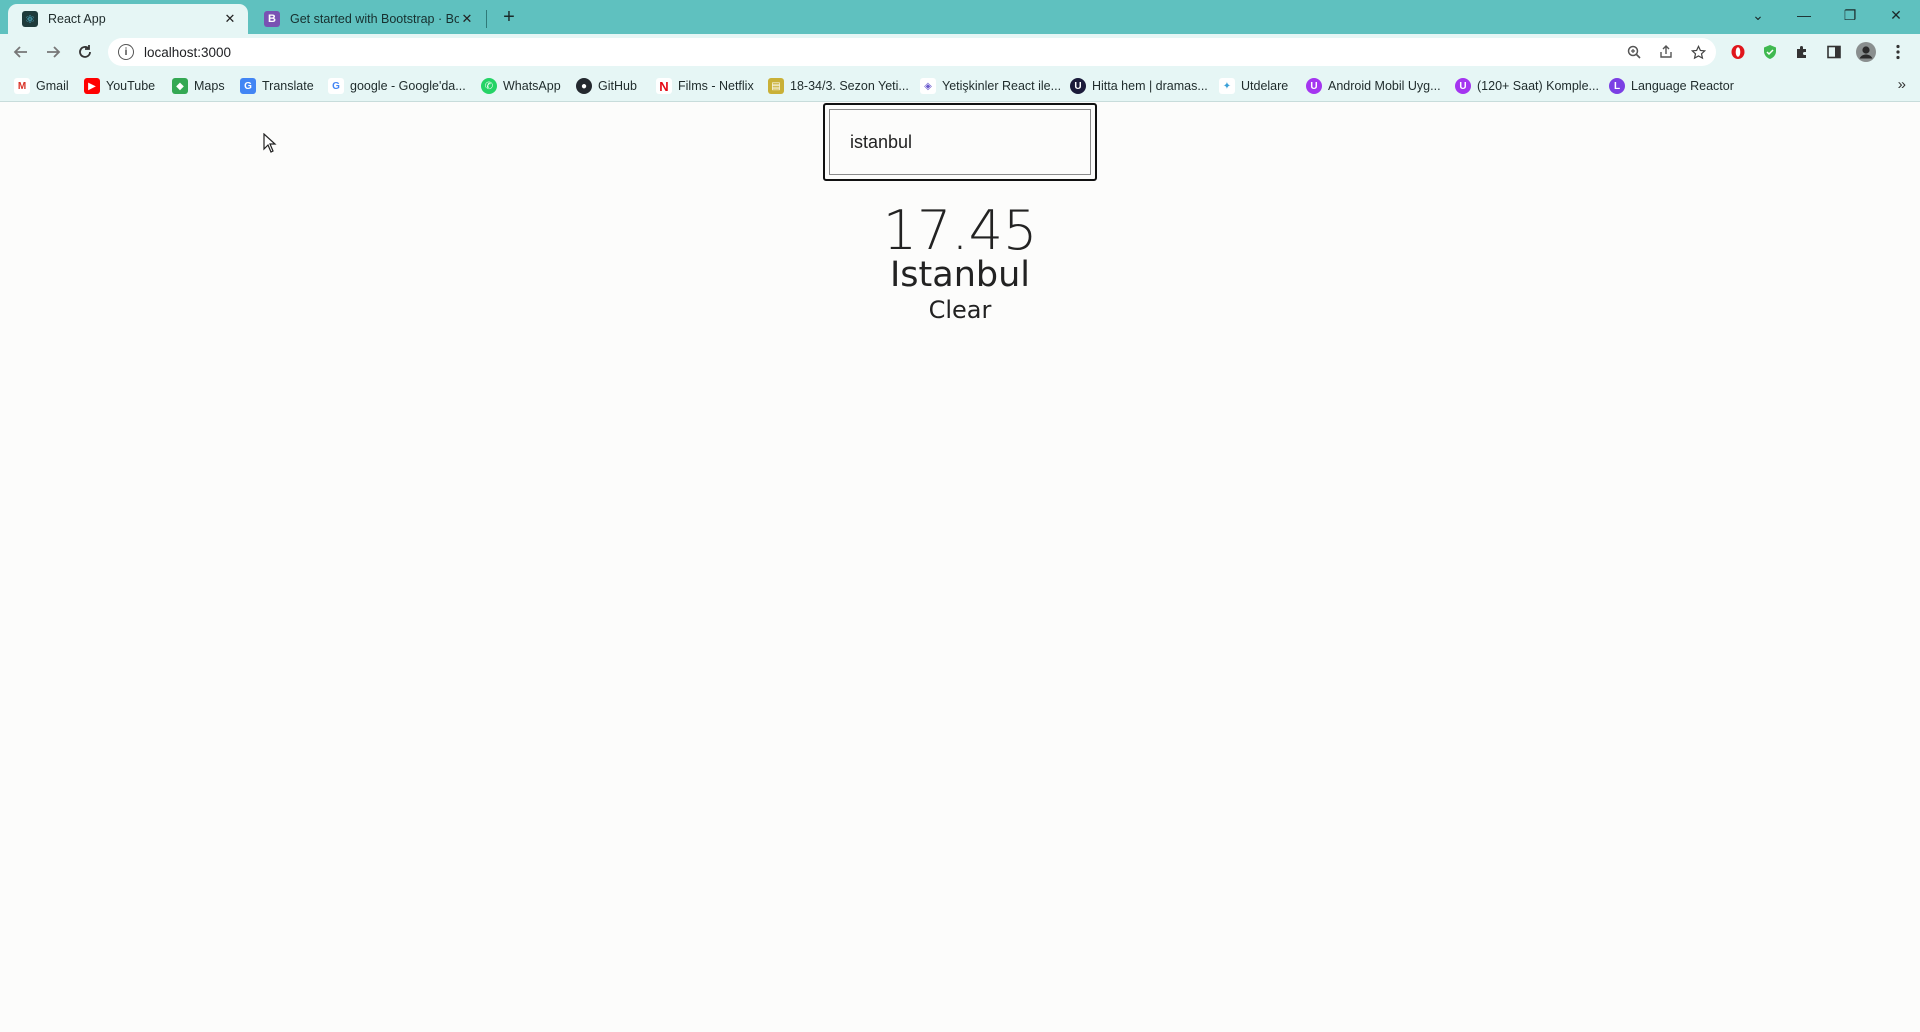 The height and width of the screenshot is (1032, 1920). What do you see at coordinates (209, 86) in the screenshot?
I see `bookmark-label: Maps` at bounding box center [209, 86].